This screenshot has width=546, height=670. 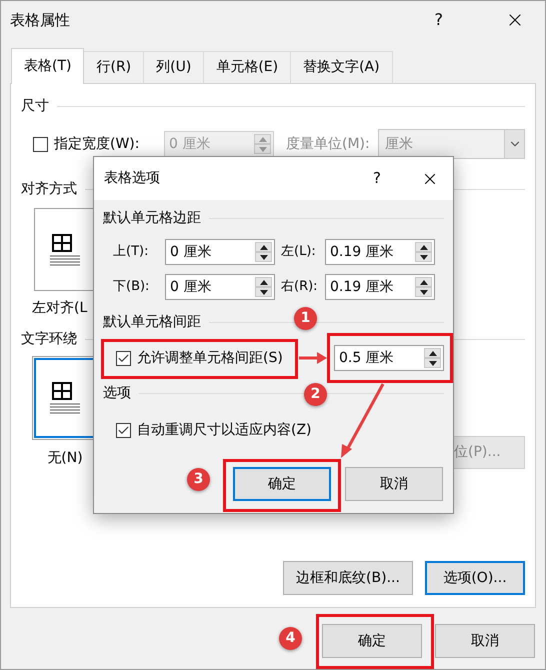 I want to click on section-heading: 文字环绕, so click(x=49, y=339).